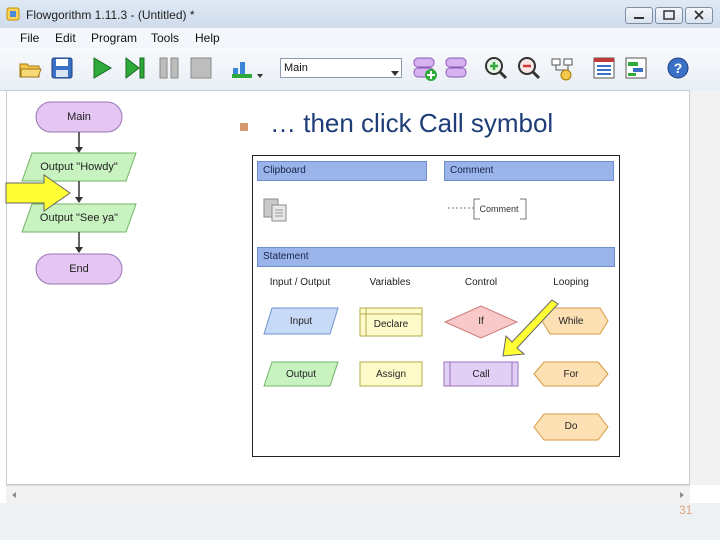 The image size is (720, 540). What do you see at coordinates (260, 72) in the screenshot?
I see `dropdown-arrow-icon` at bounding box center [260, 72].